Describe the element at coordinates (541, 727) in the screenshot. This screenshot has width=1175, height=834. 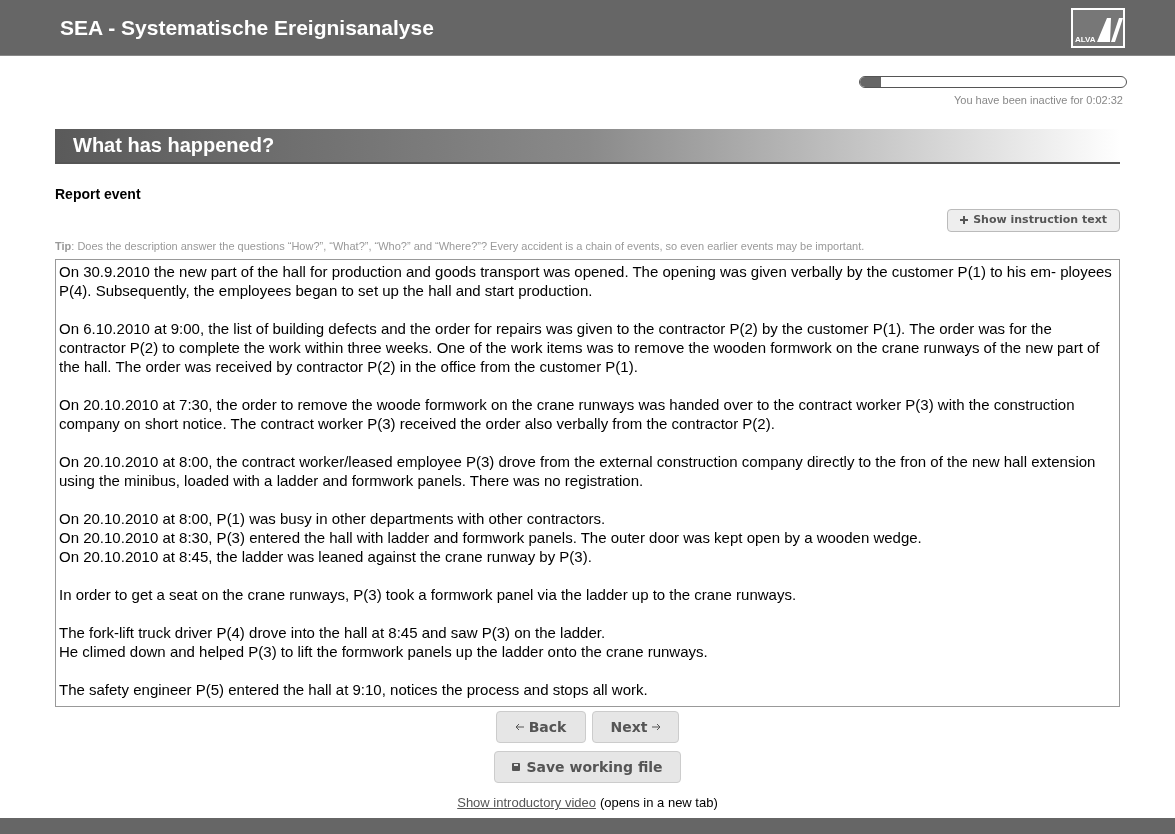
I see `back-button: Back` at that location.